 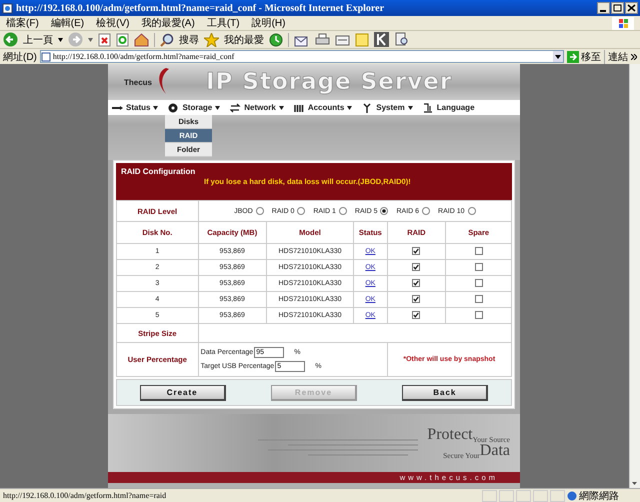 What do you see at coordinates (113, 23) in the screenshot?
I see `menu-item: 檢視(V)` at bounding box center [113, 23].